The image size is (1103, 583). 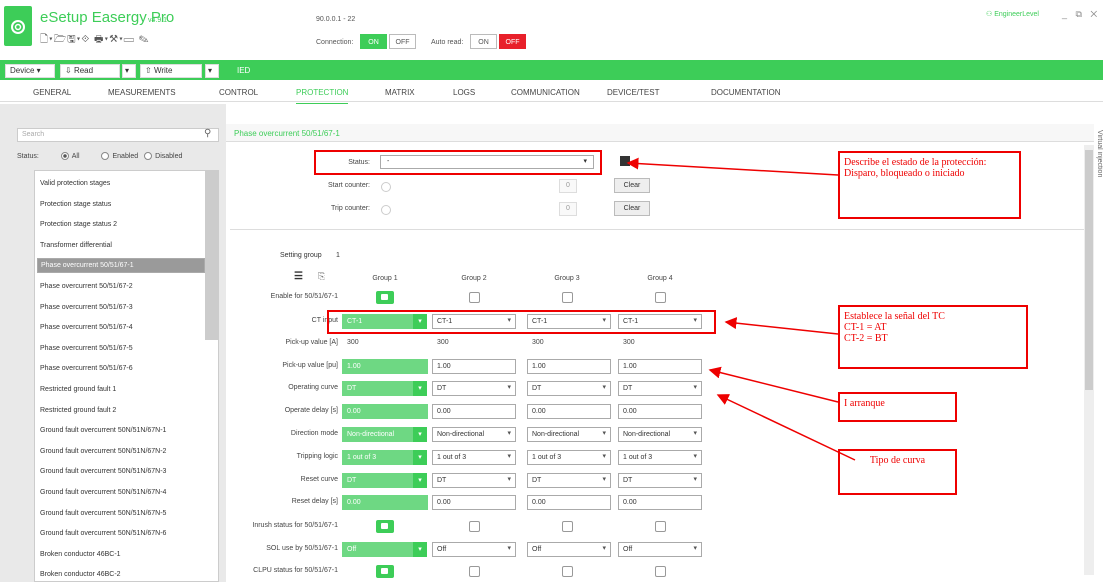 I want to click on arrow-ct, so click(x=781, y=326).